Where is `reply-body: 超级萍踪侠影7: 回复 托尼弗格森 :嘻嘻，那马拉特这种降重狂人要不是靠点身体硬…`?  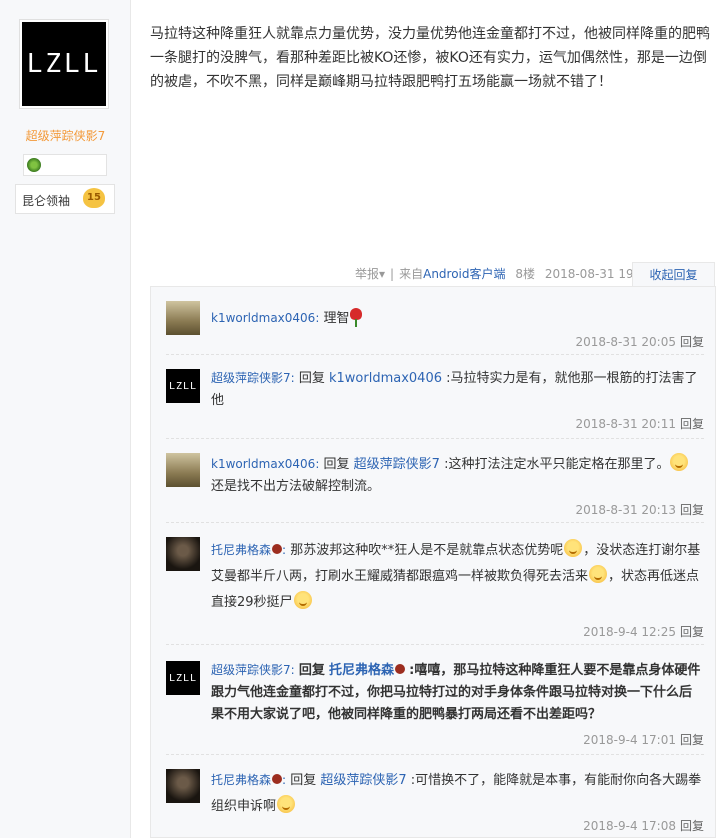
reply-body: 超级萍踪侠影7: 回复 托尼弗格森 :嘻嘻，那马拉特这种降重狂人要不是靠点身体硬… is located at coordinates (456, 692).